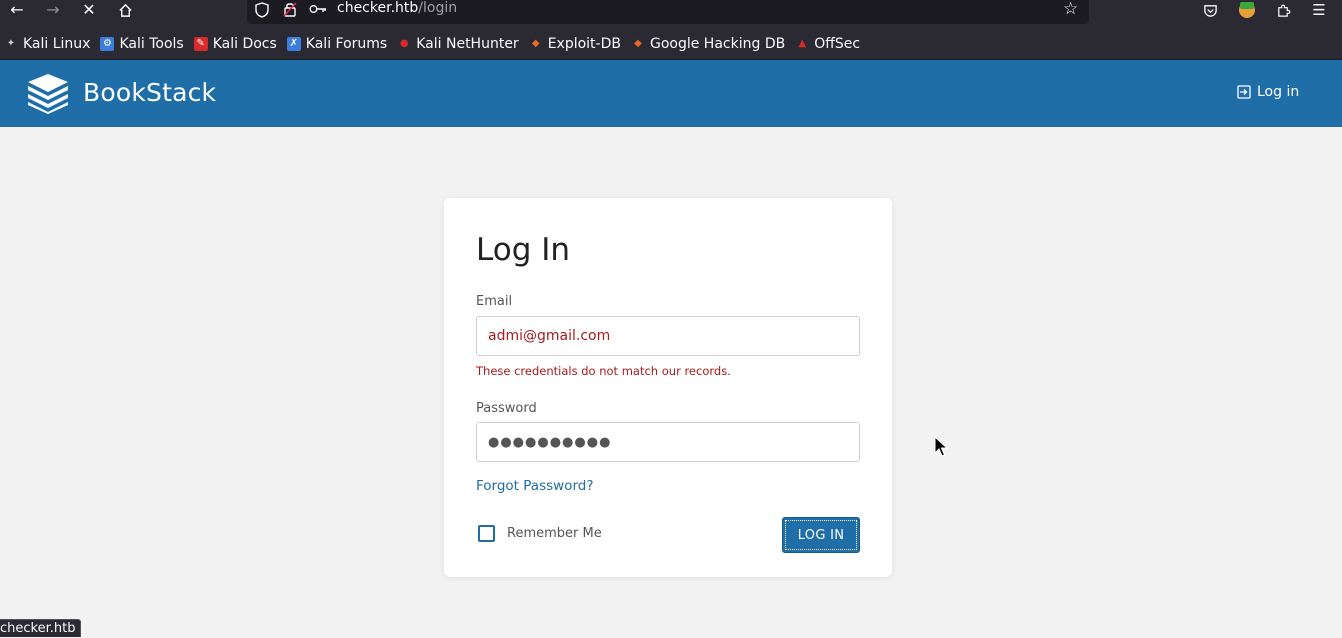 Image resolution: width=1342 pixels, height=638 pixels. Describe the element at coordinates (494, 301) in the screenshot. I see `email-label: Email` at that location.